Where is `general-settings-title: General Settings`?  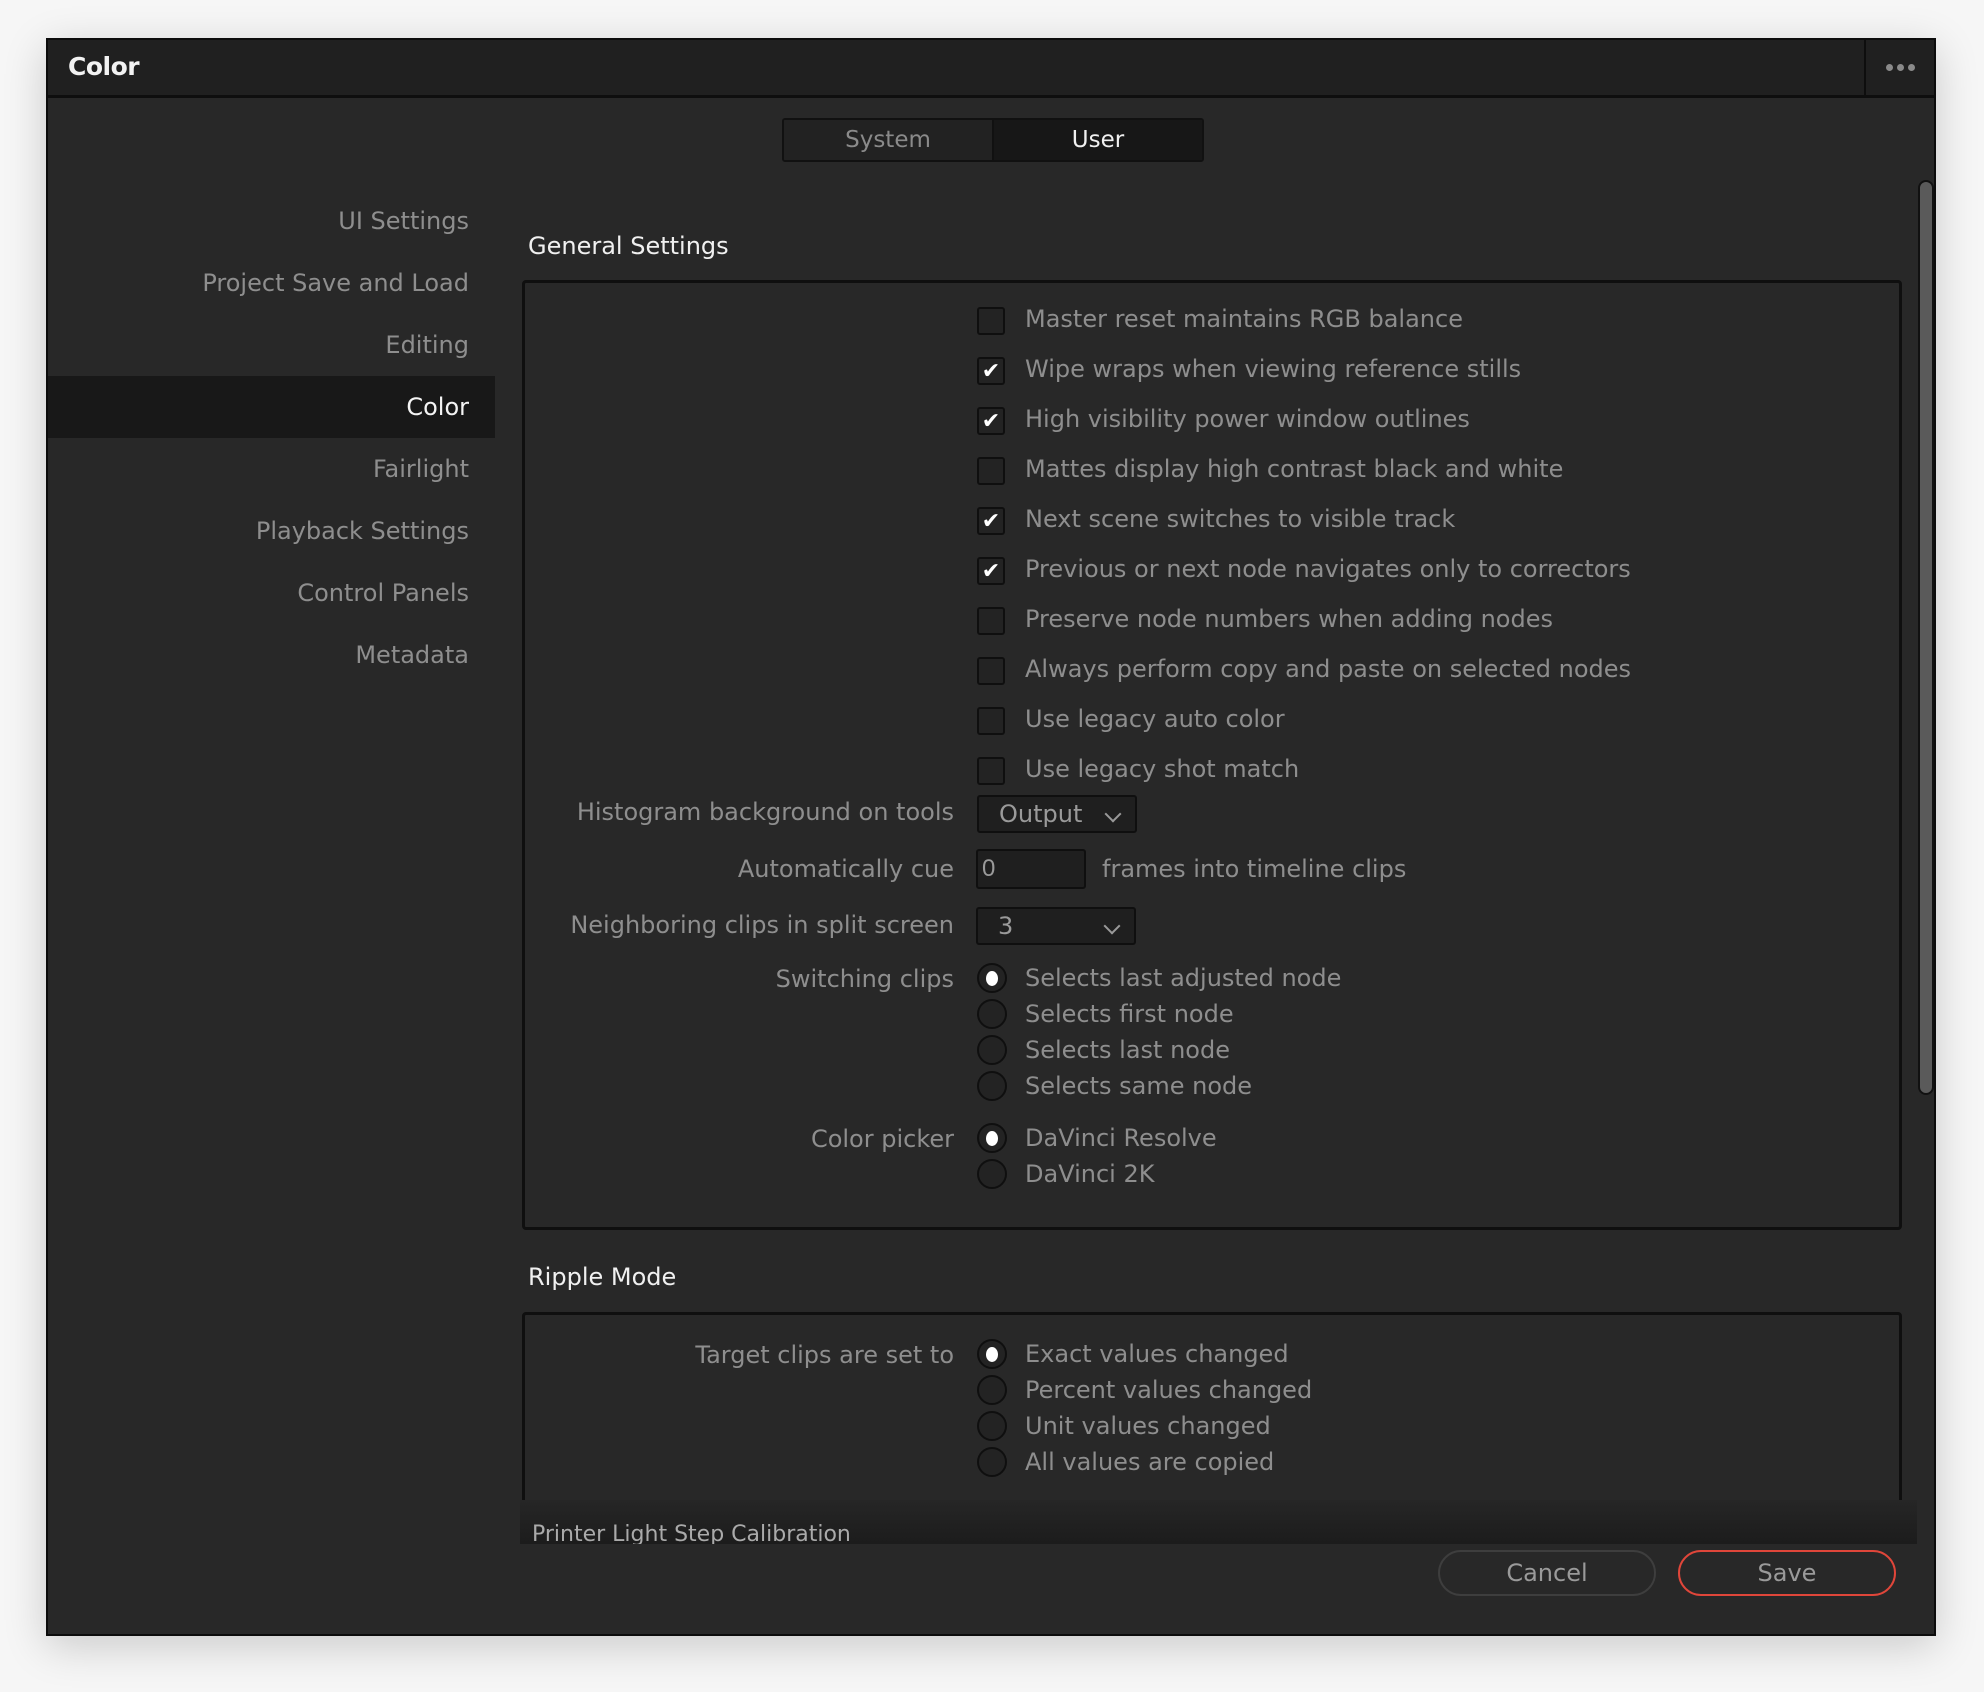
general-settings-title: General Settings is located at coordinates (628, 246).